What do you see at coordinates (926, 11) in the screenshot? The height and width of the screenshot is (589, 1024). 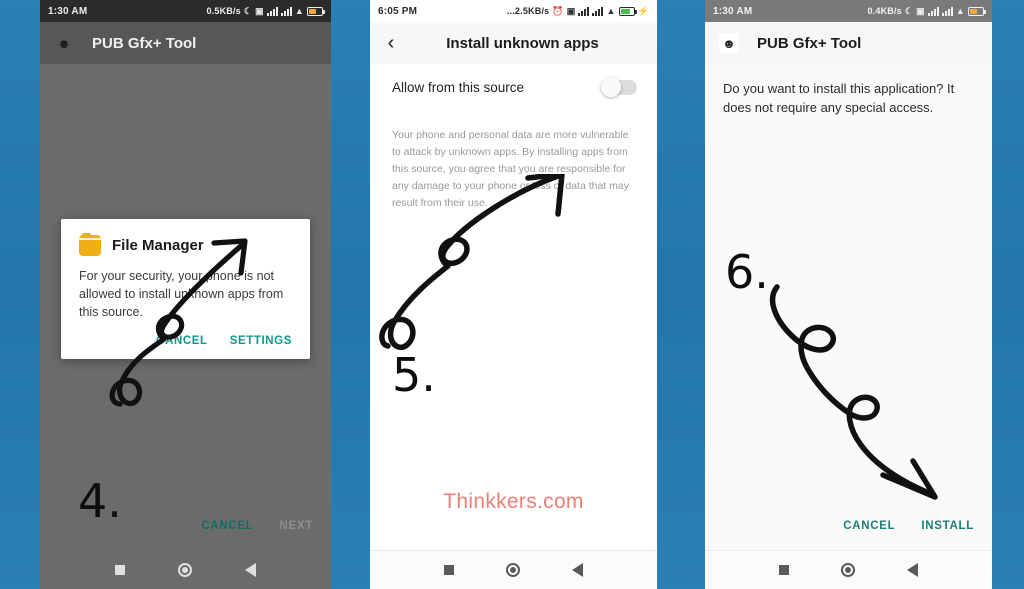 I see `status-icon-group: 0.4KB/s ☾ ▣ ▲` at bounding box center [926, 11].